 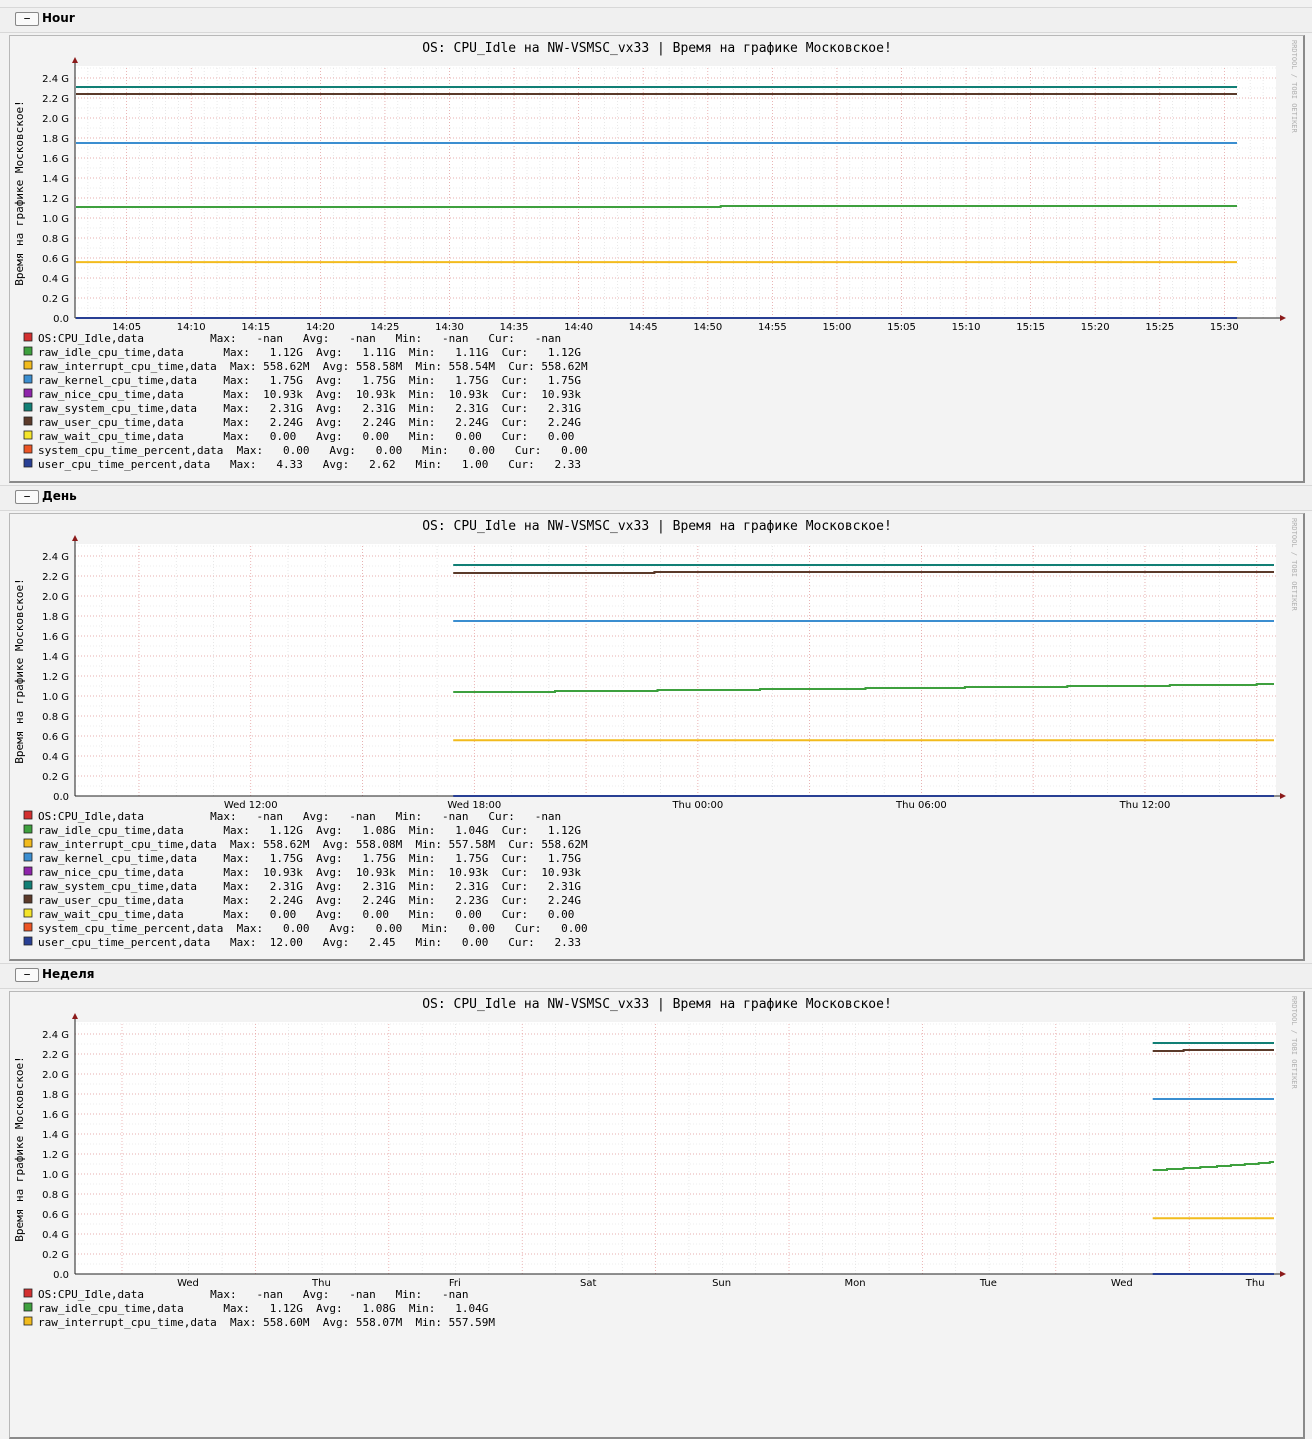 What do you see at coordinates (588, 1283) in the screenshot?
I see `x-tick-label: Sat` at bounding box center [588, 1283].